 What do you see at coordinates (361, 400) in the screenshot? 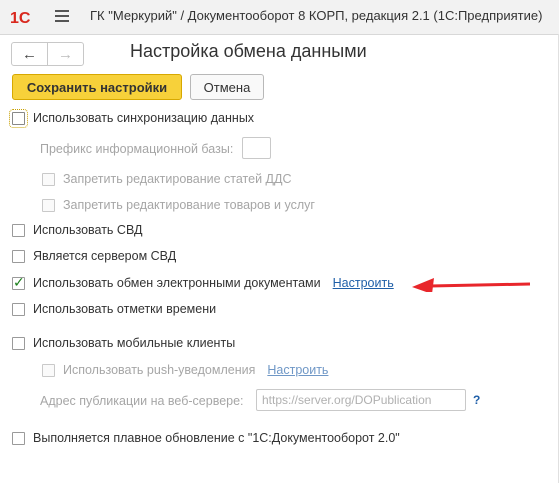
I see `publication-url-input: https://server.org/DOPublication` at bounding box center [361, 400].